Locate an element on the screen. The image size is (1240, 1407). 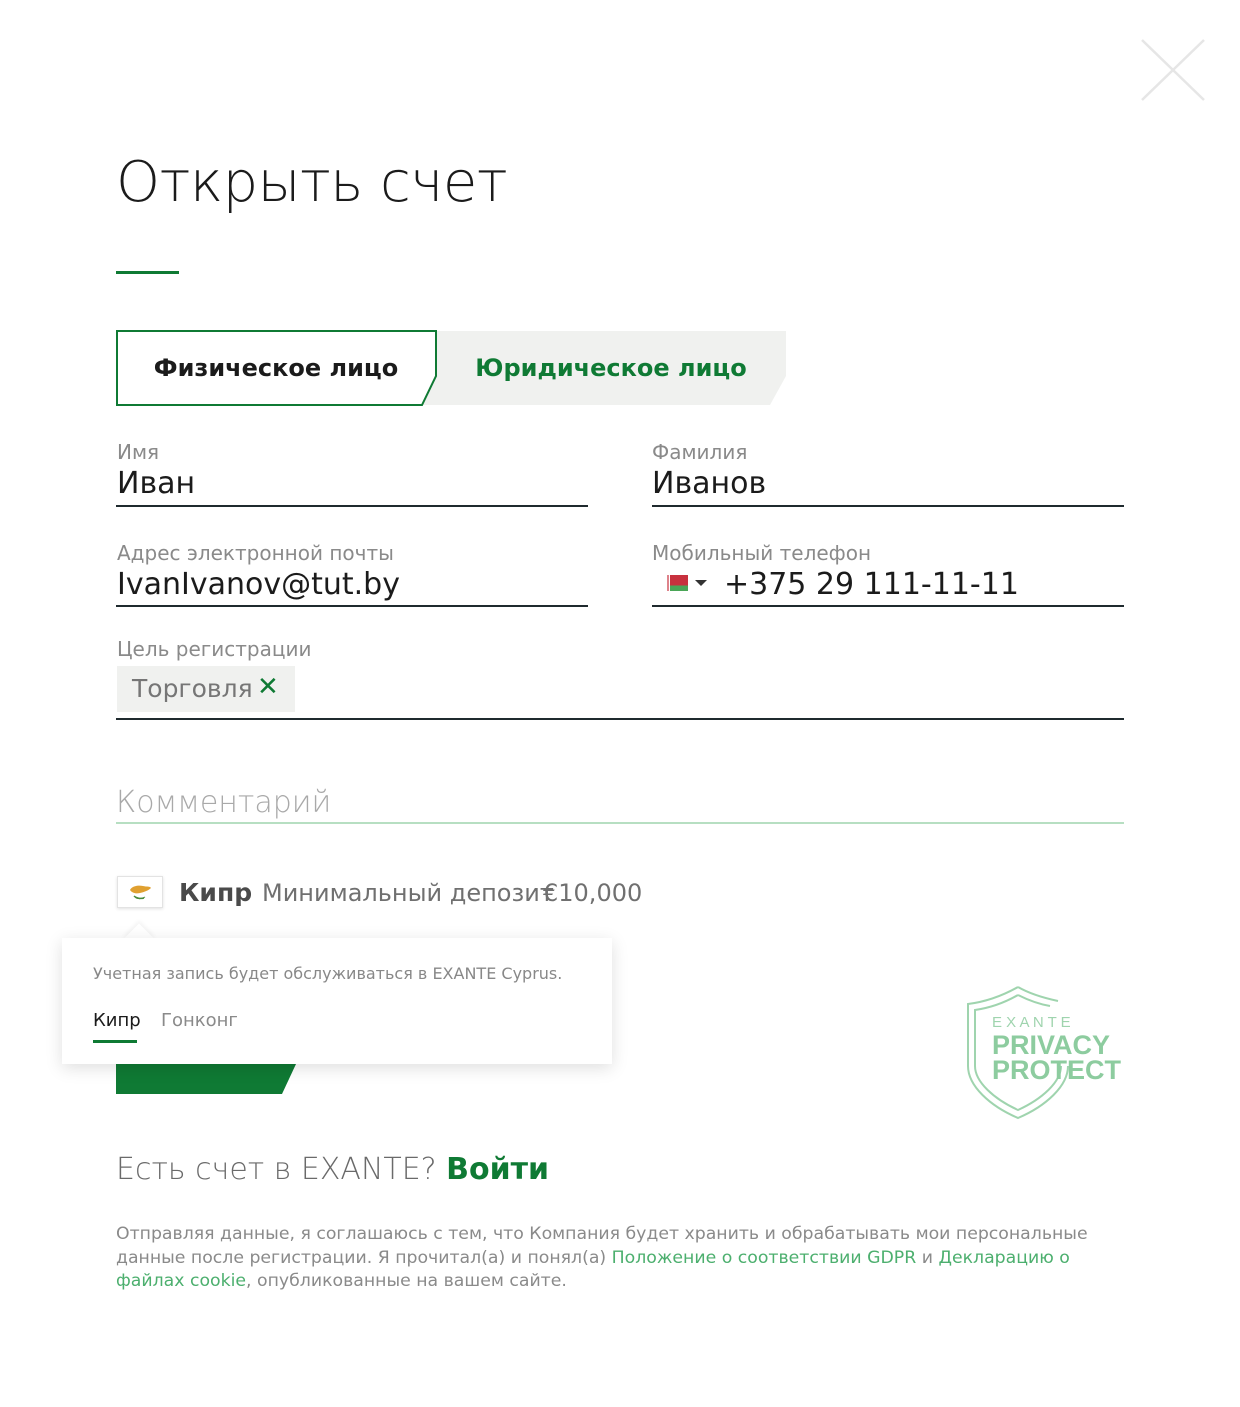
belarus-flag-icon is located at coordinates (677, 583).